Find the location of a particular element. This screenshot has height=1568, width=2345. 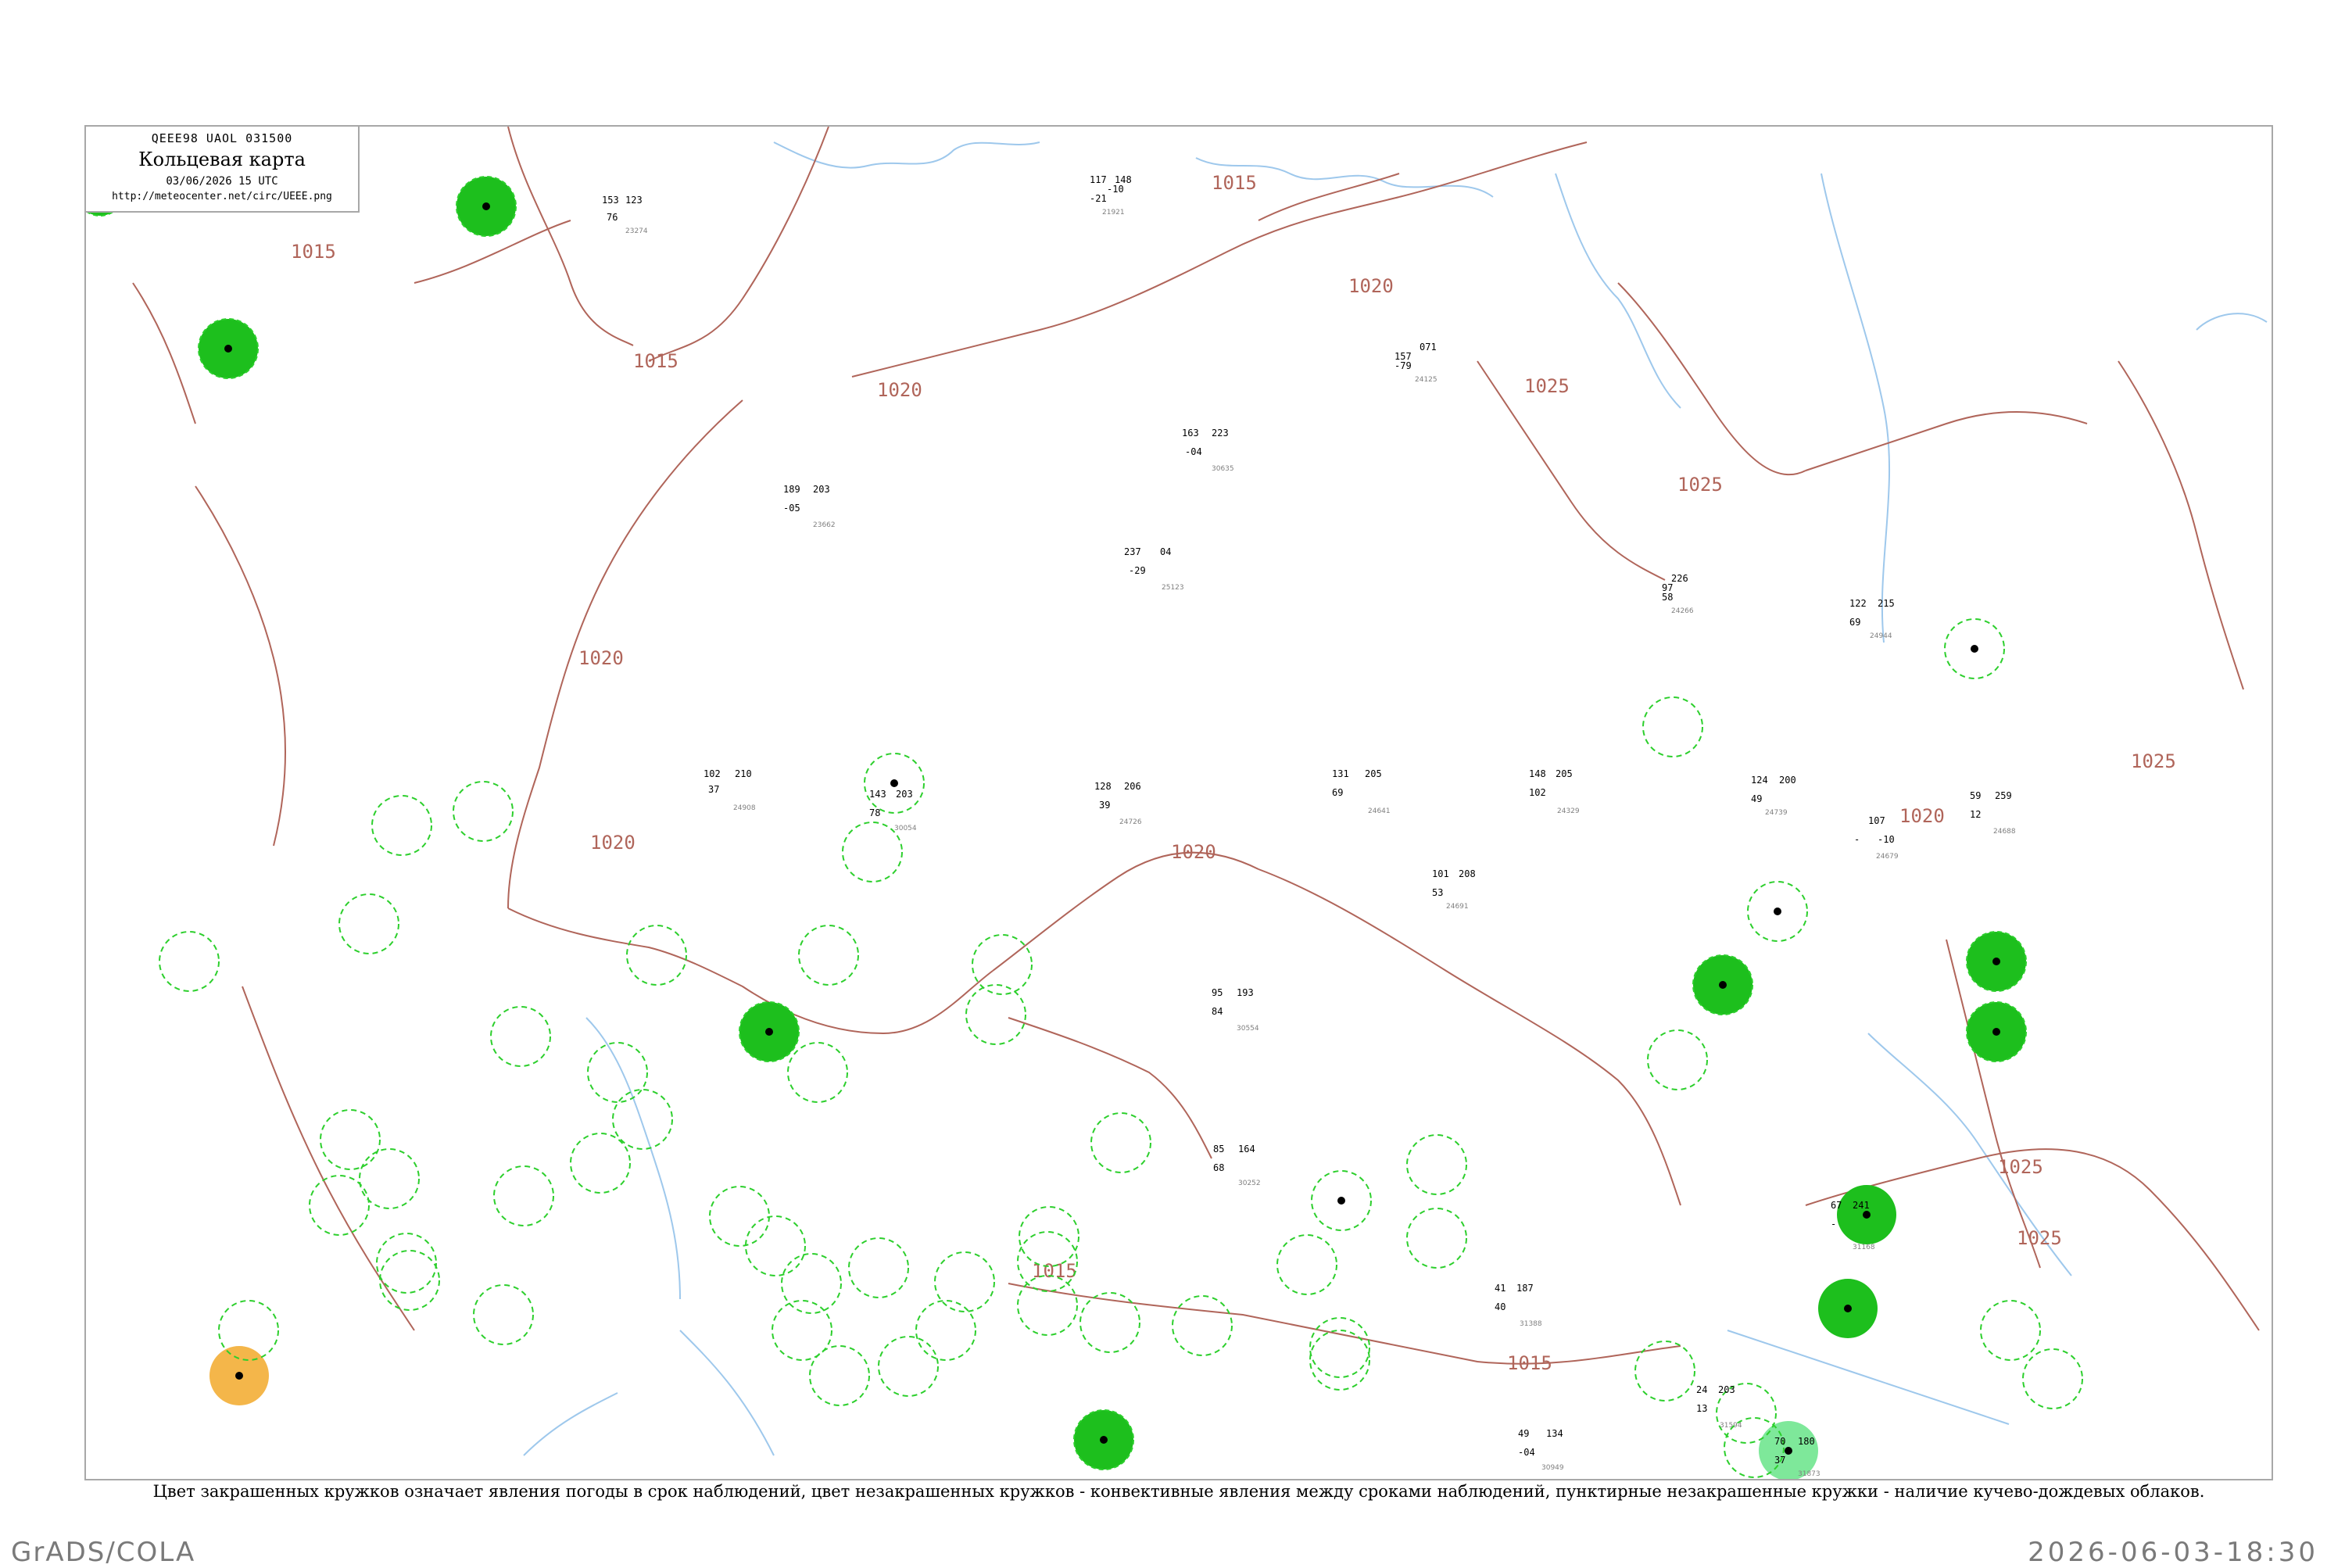

station-id: 24739 is located at coordinates (1776, 813).